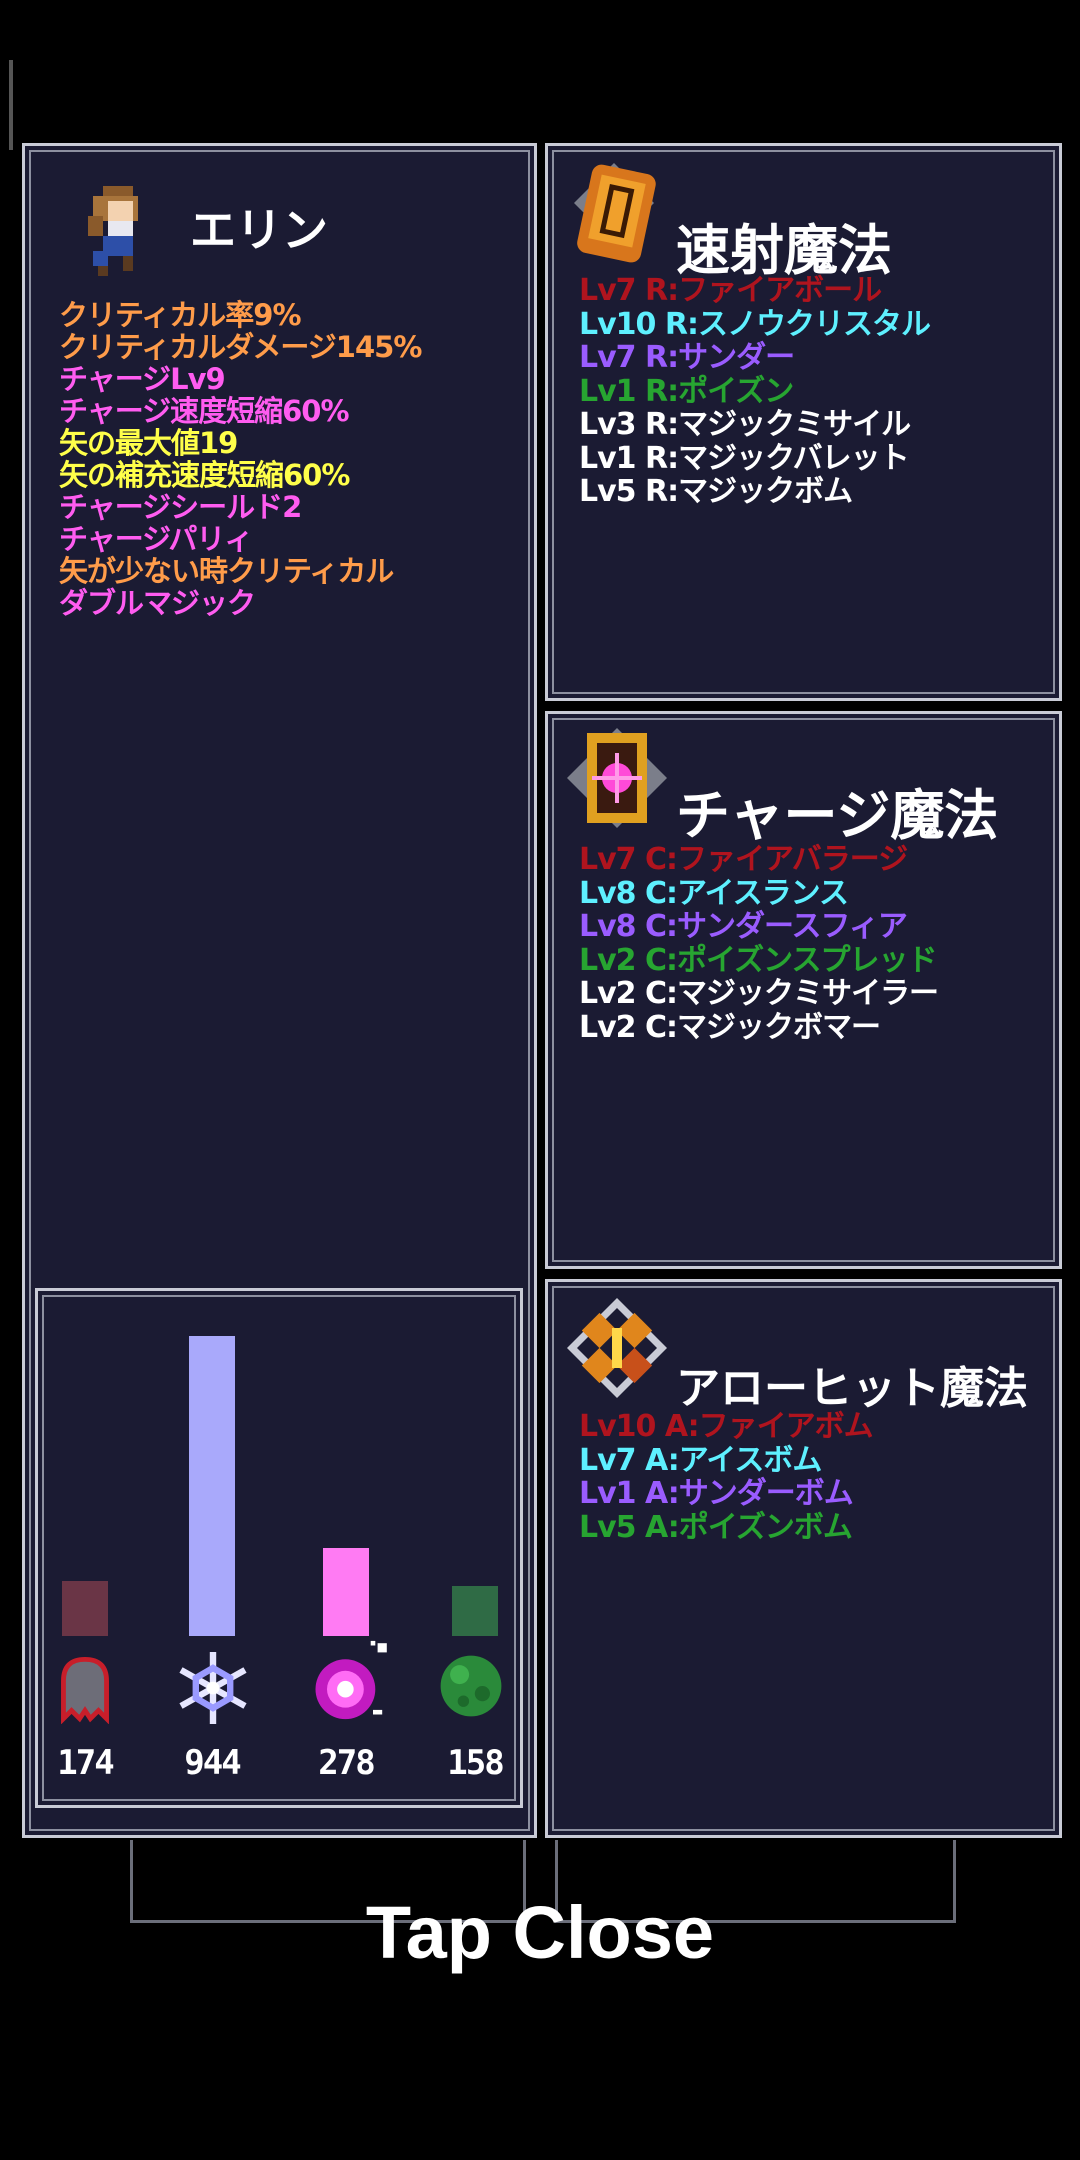 Image resolution: width=1080 pixels, height=2160 pixels. I want to click on spell-line: Lv7 A:アイスボム, so click(700, 1460).